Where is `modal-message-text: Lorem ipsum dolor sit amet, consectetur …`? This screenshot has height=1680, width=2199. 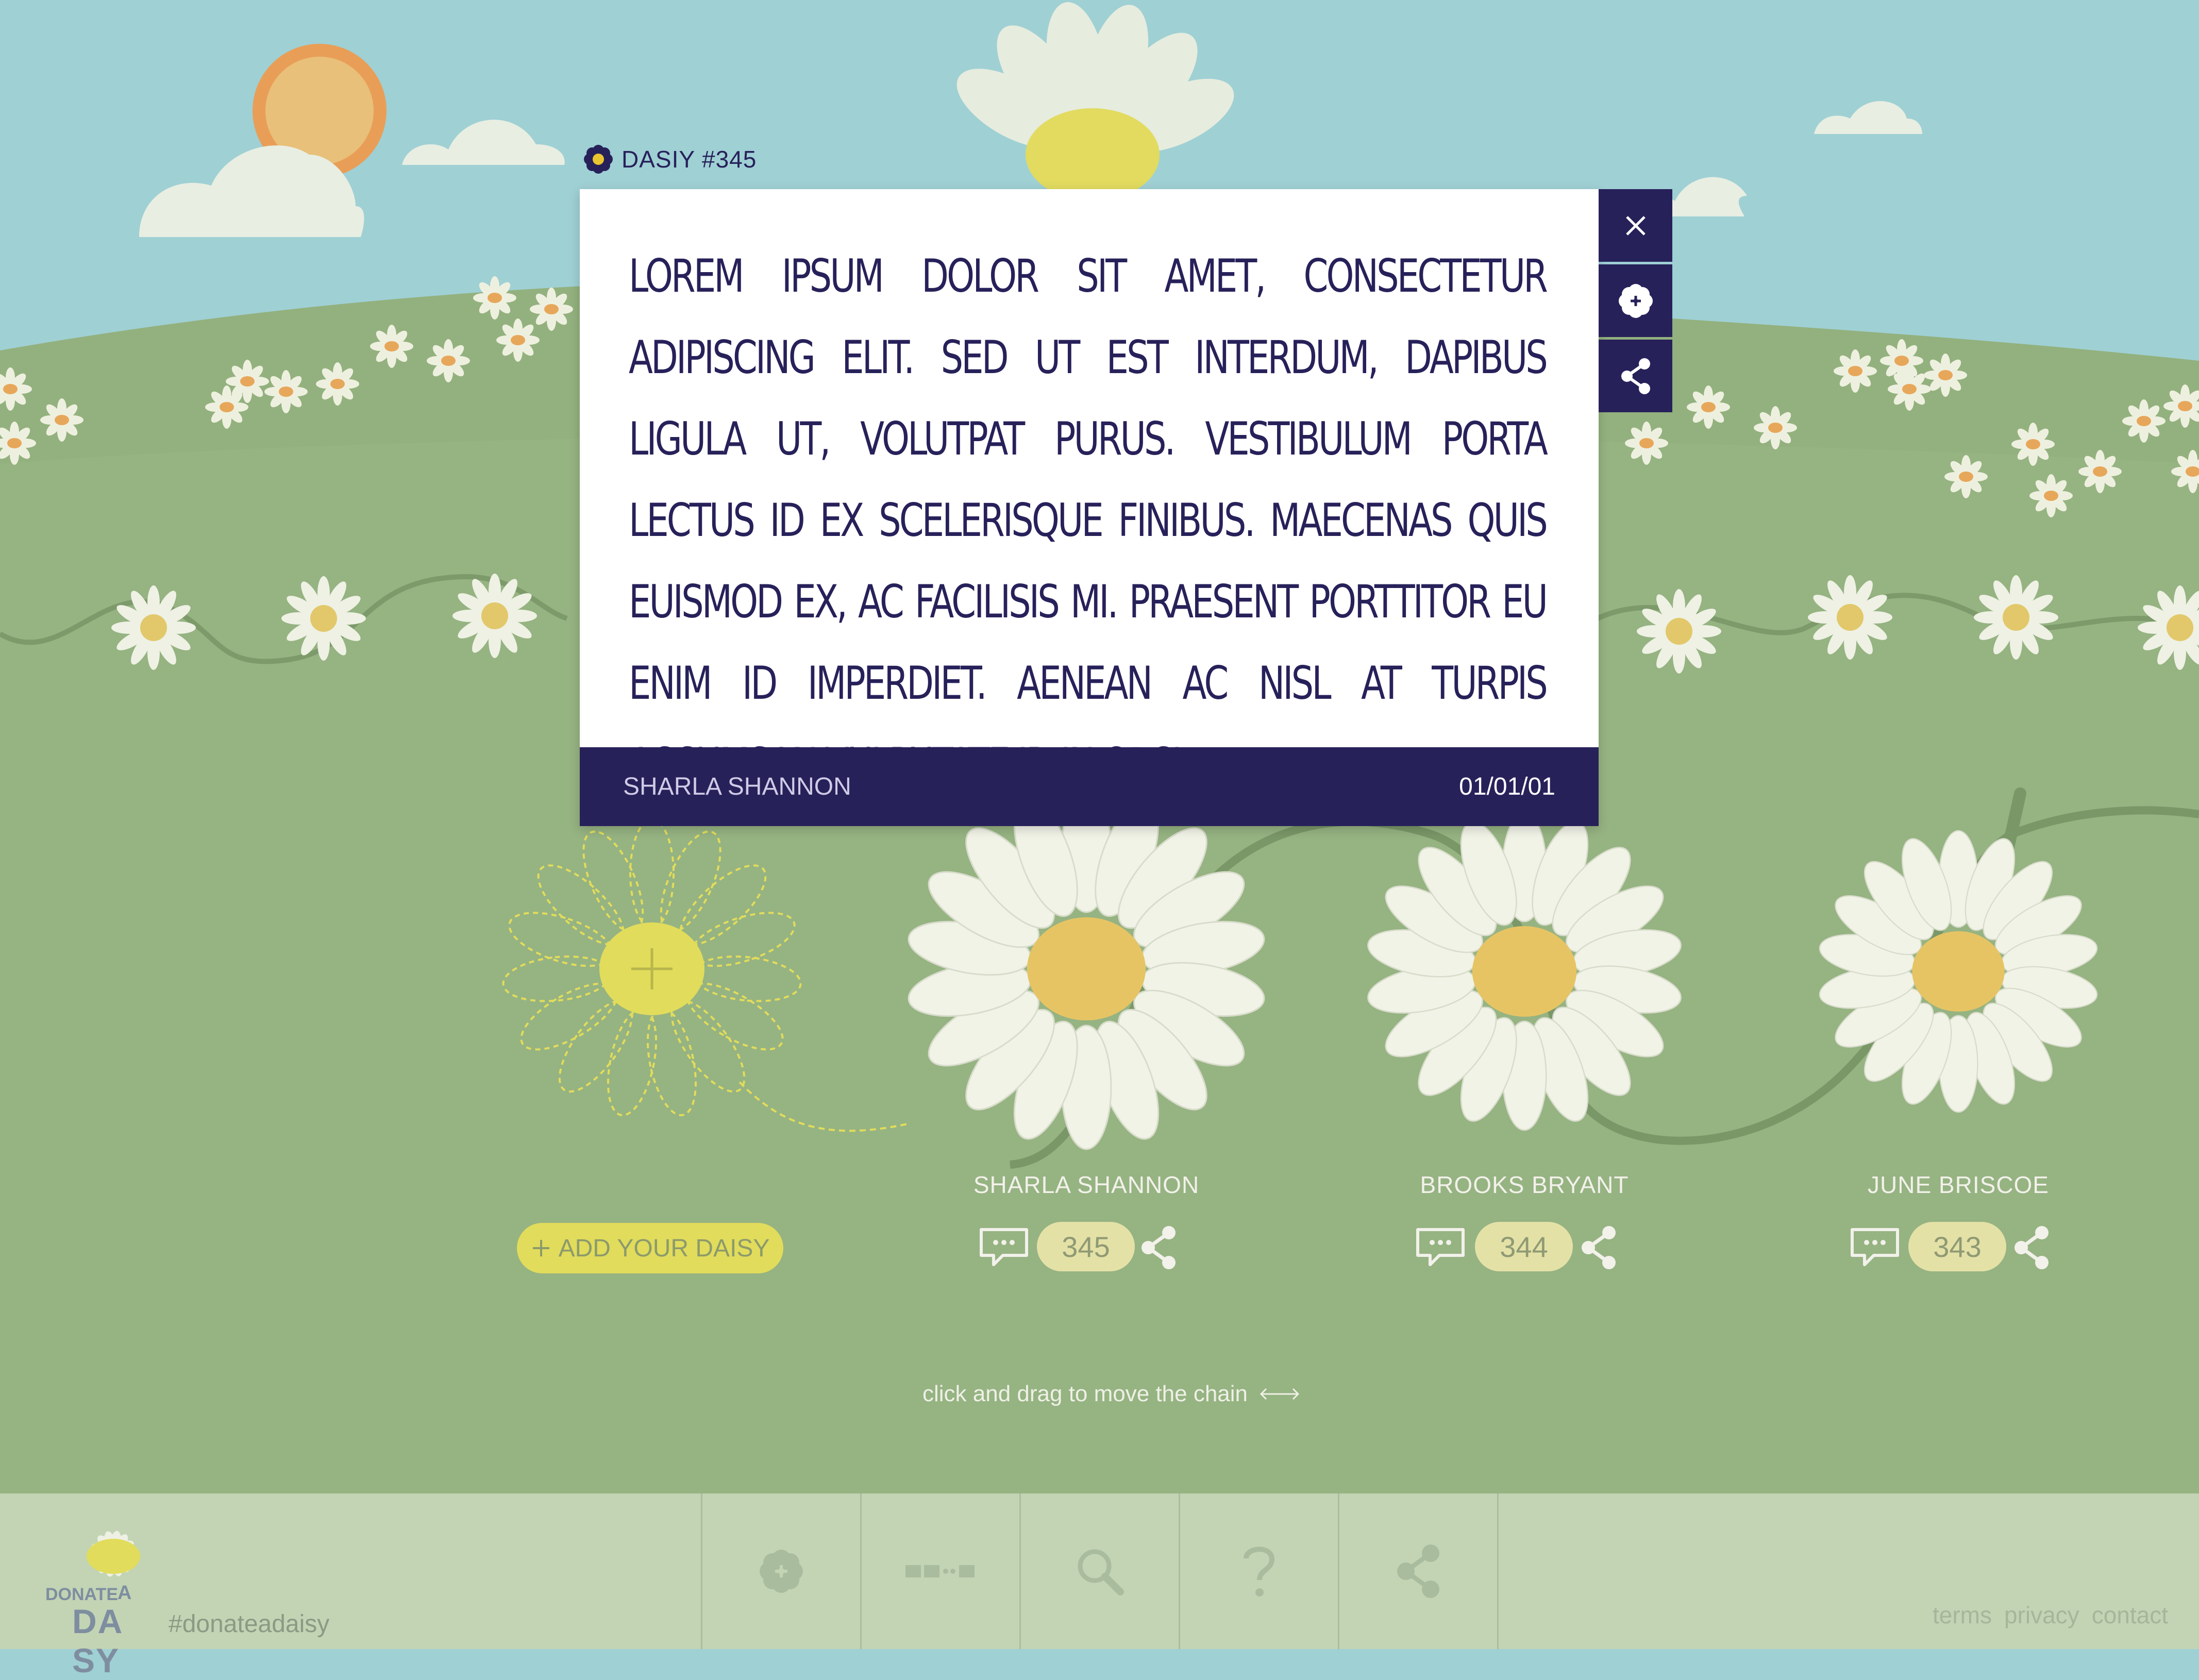
modal-message-text: Lorem ipsum dolor sit amet, consectetur … is located at coordinates (1088, 520).